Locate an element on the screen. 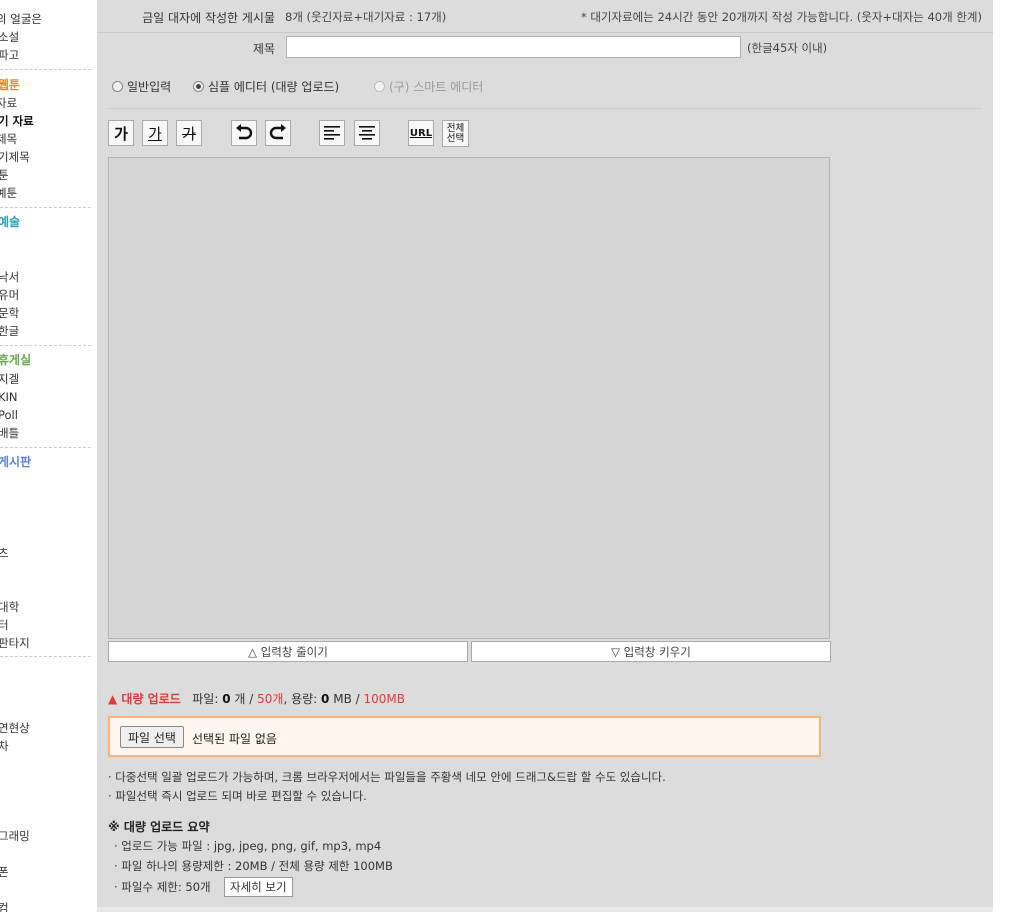 This screenshot has width=1029, height=912. strikethrough-button: 가 is located at coordinates (189, 133).